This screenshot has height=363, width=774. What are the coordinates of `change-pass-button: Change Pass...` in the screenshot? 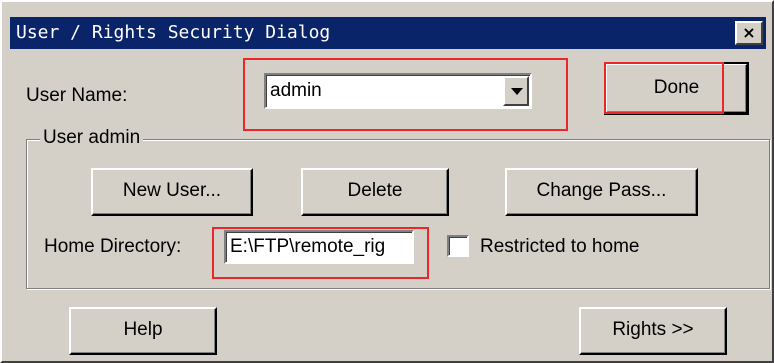 It's located at (601, 192).